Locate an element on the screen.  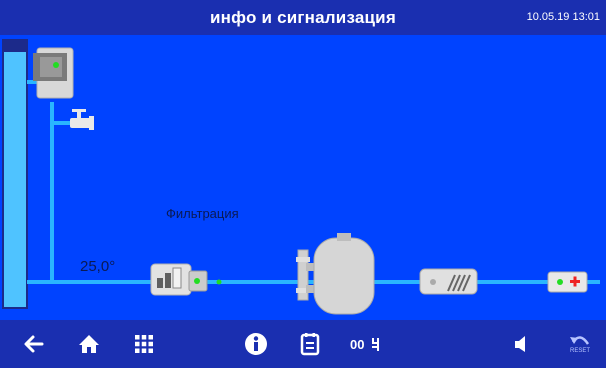
home-icon is located at coordinates (89, 344).